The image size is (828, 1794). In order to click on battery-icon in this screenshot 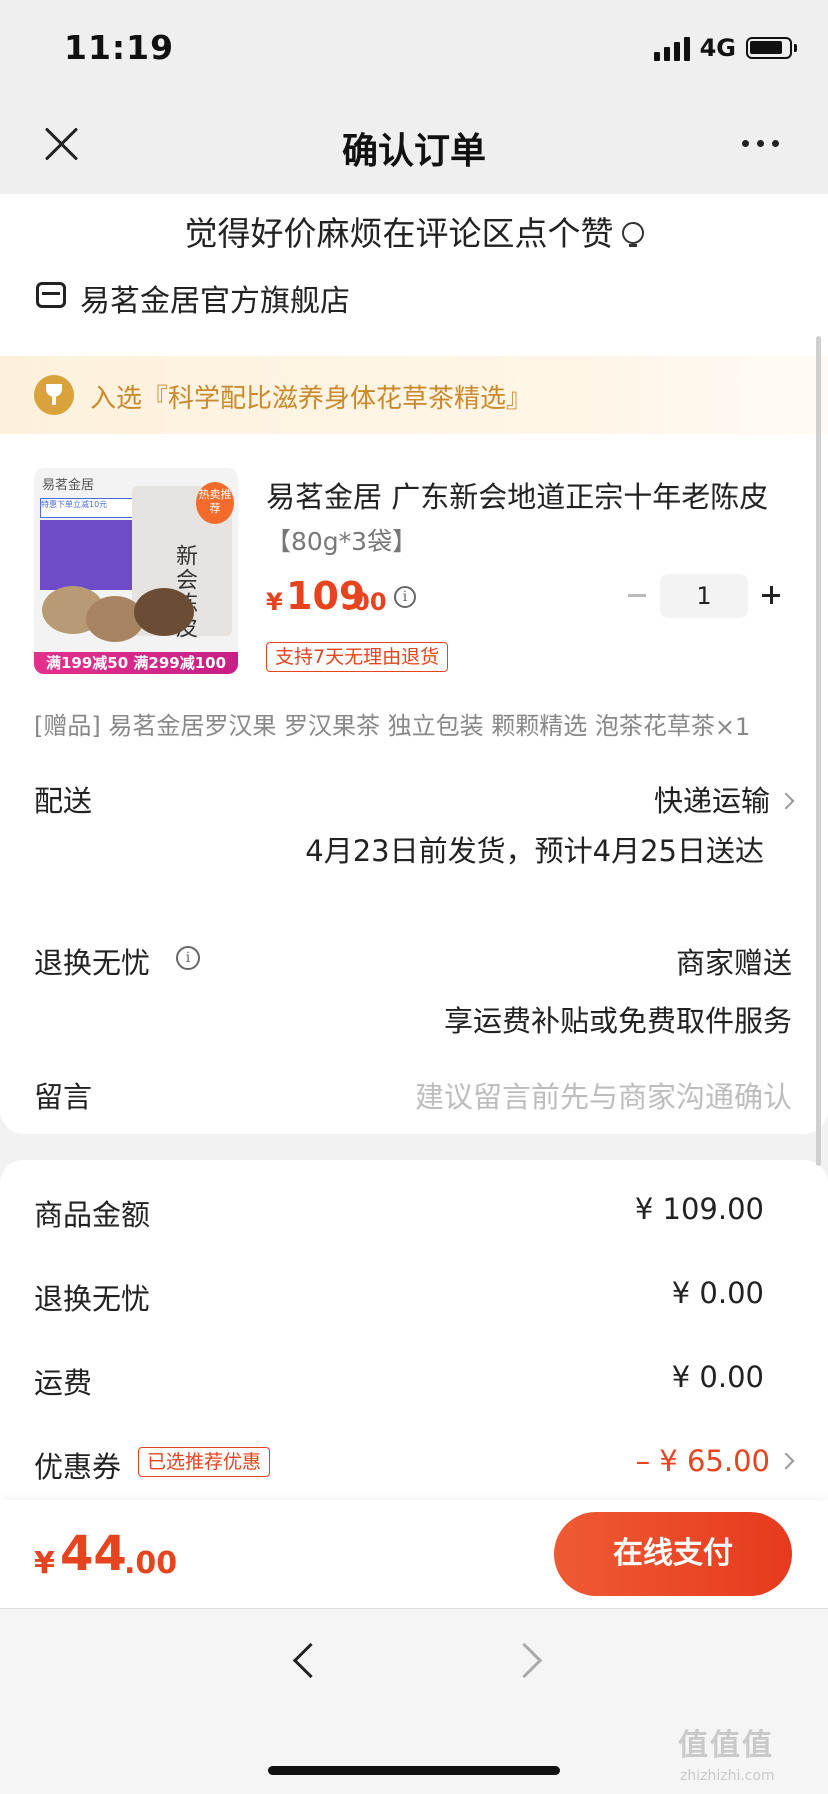, I will do `click(771, 48)`.